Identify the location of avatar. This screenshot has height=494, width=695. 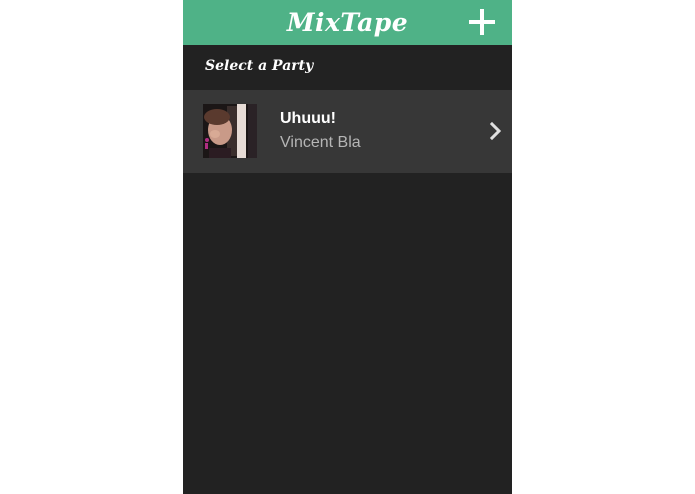
(230, 131).